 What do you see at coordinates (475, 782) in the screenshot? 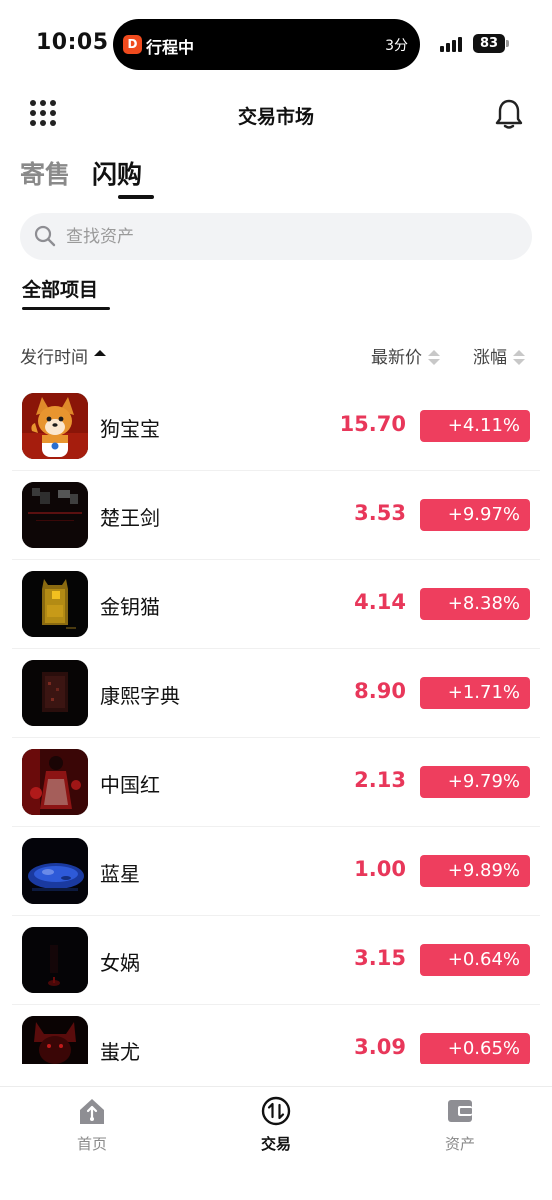
I see `change-badge: +9.79%` at bounding box center [475, 782].